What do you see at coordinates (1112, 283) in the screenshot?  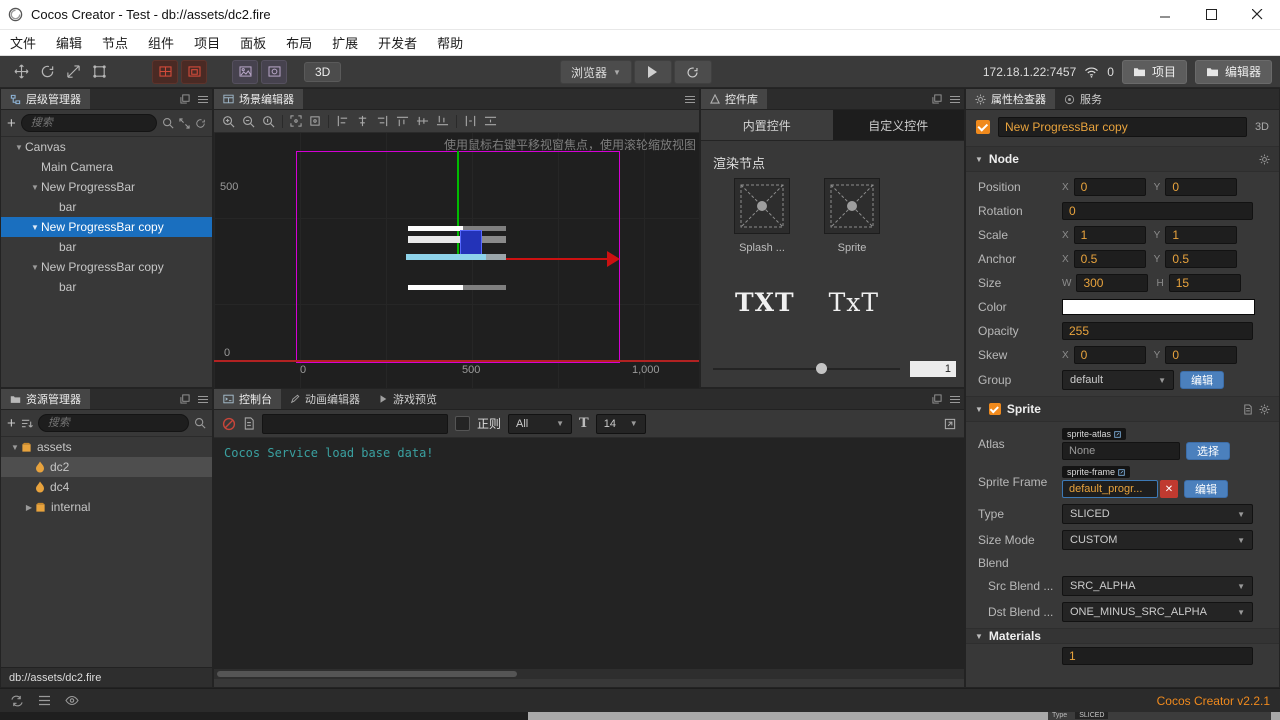 I see `size-w-input` at bounding box center [1112, 283].